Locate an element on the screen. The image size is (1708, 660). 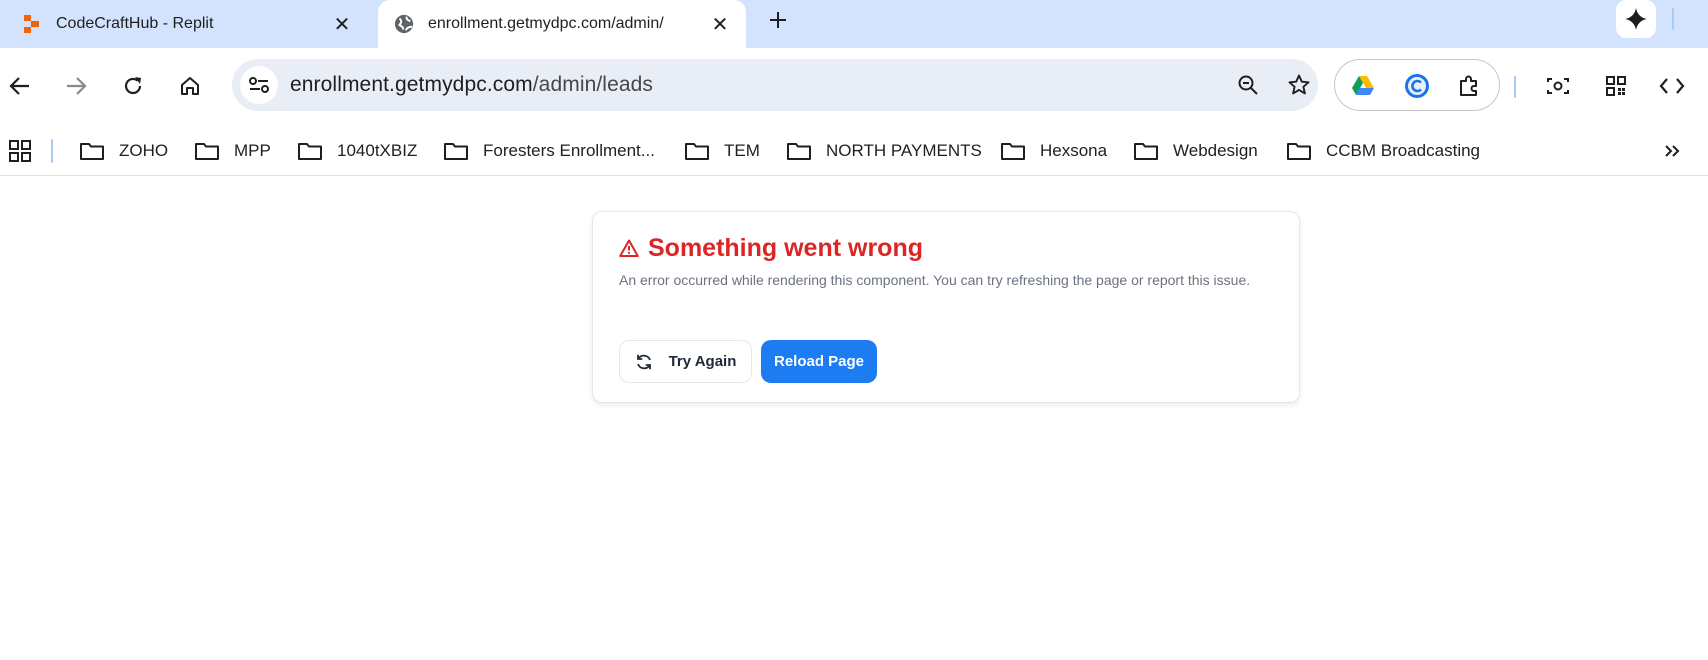
double-chevron-right-icon is located at coordinates (1672, 151).